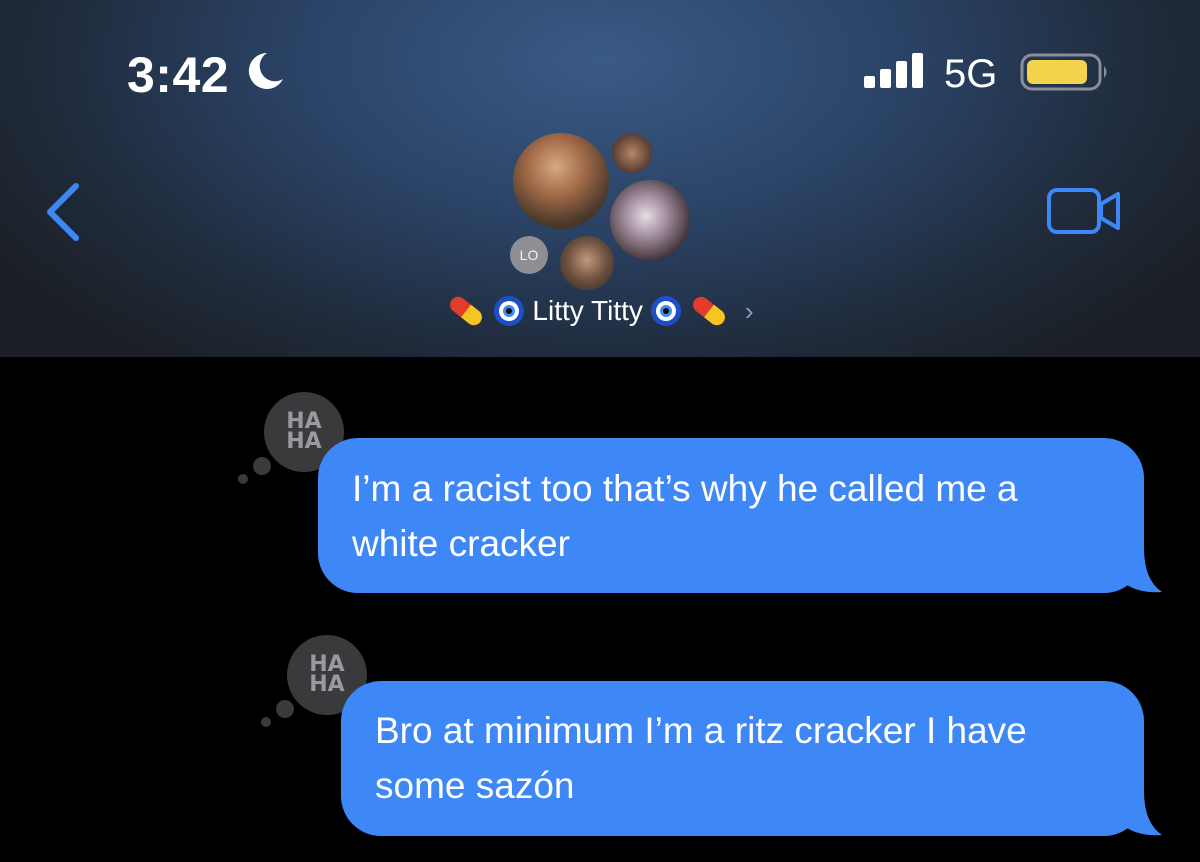  I want to click on signal-icon, so click(893, 70).